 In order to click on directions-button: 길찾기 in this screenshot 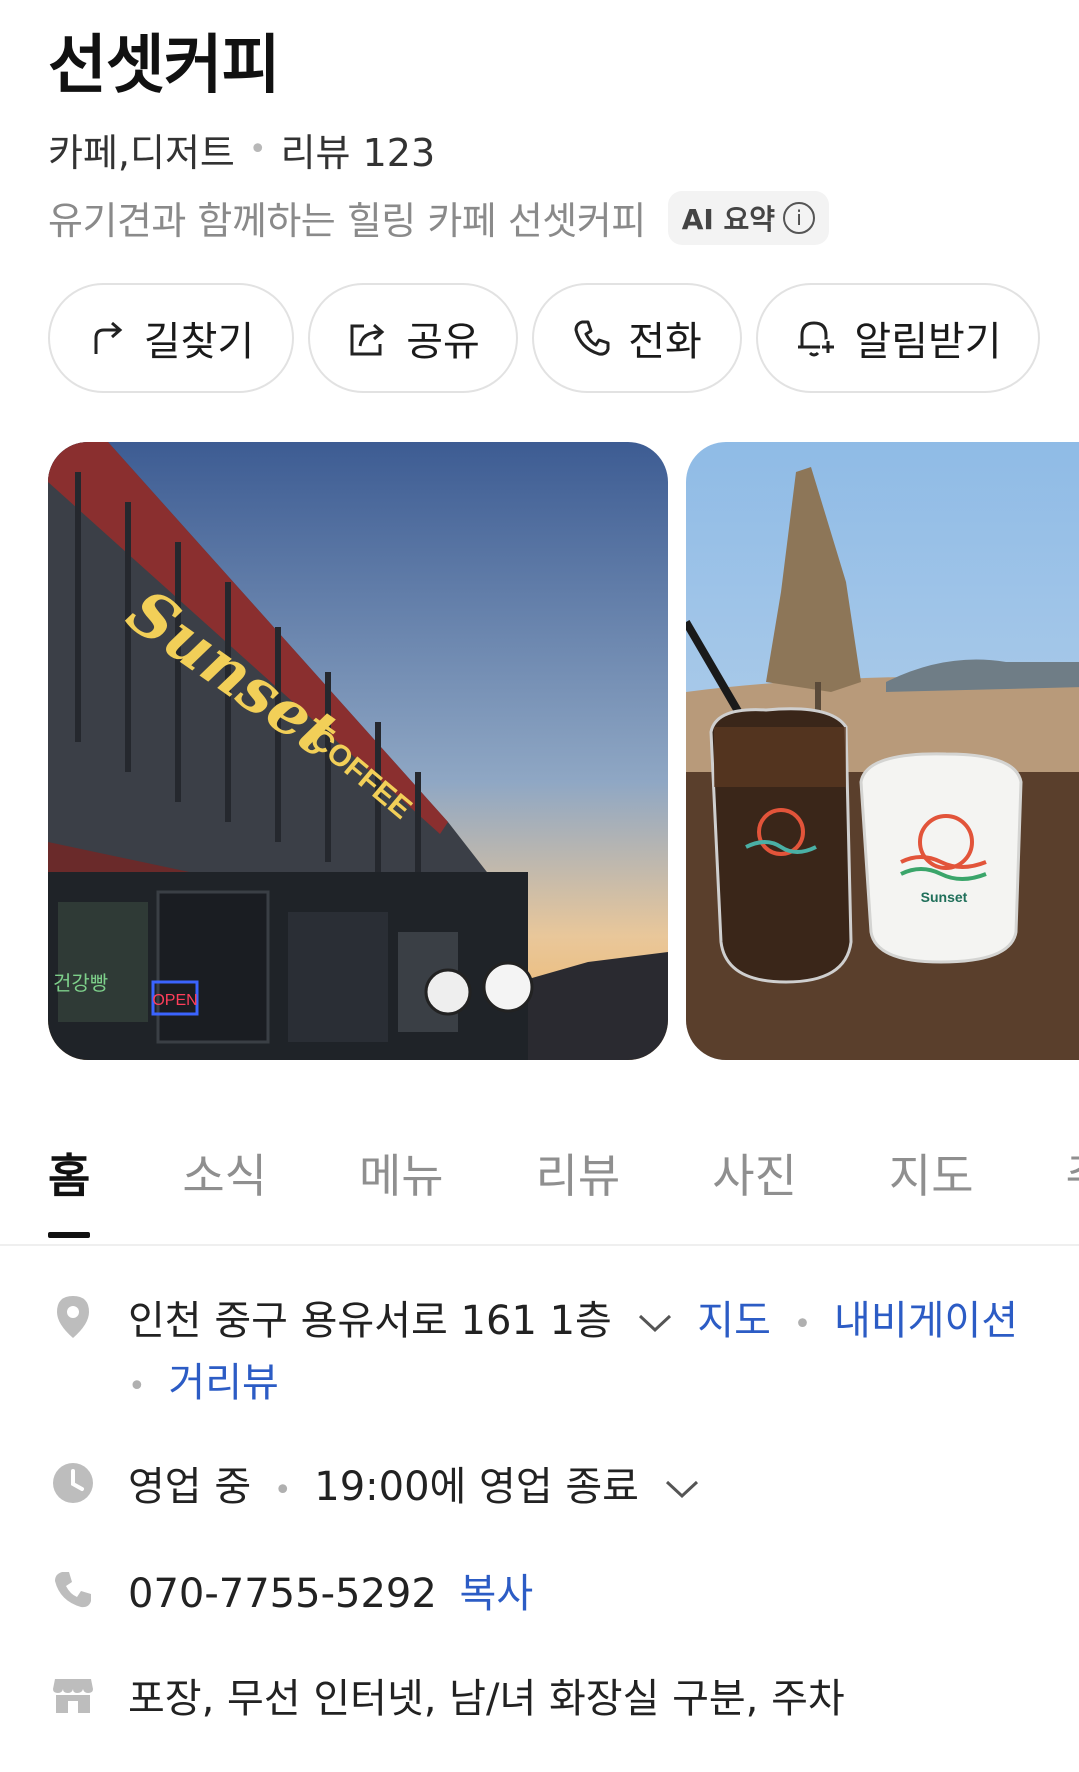, I will do `click(171, 338)`.